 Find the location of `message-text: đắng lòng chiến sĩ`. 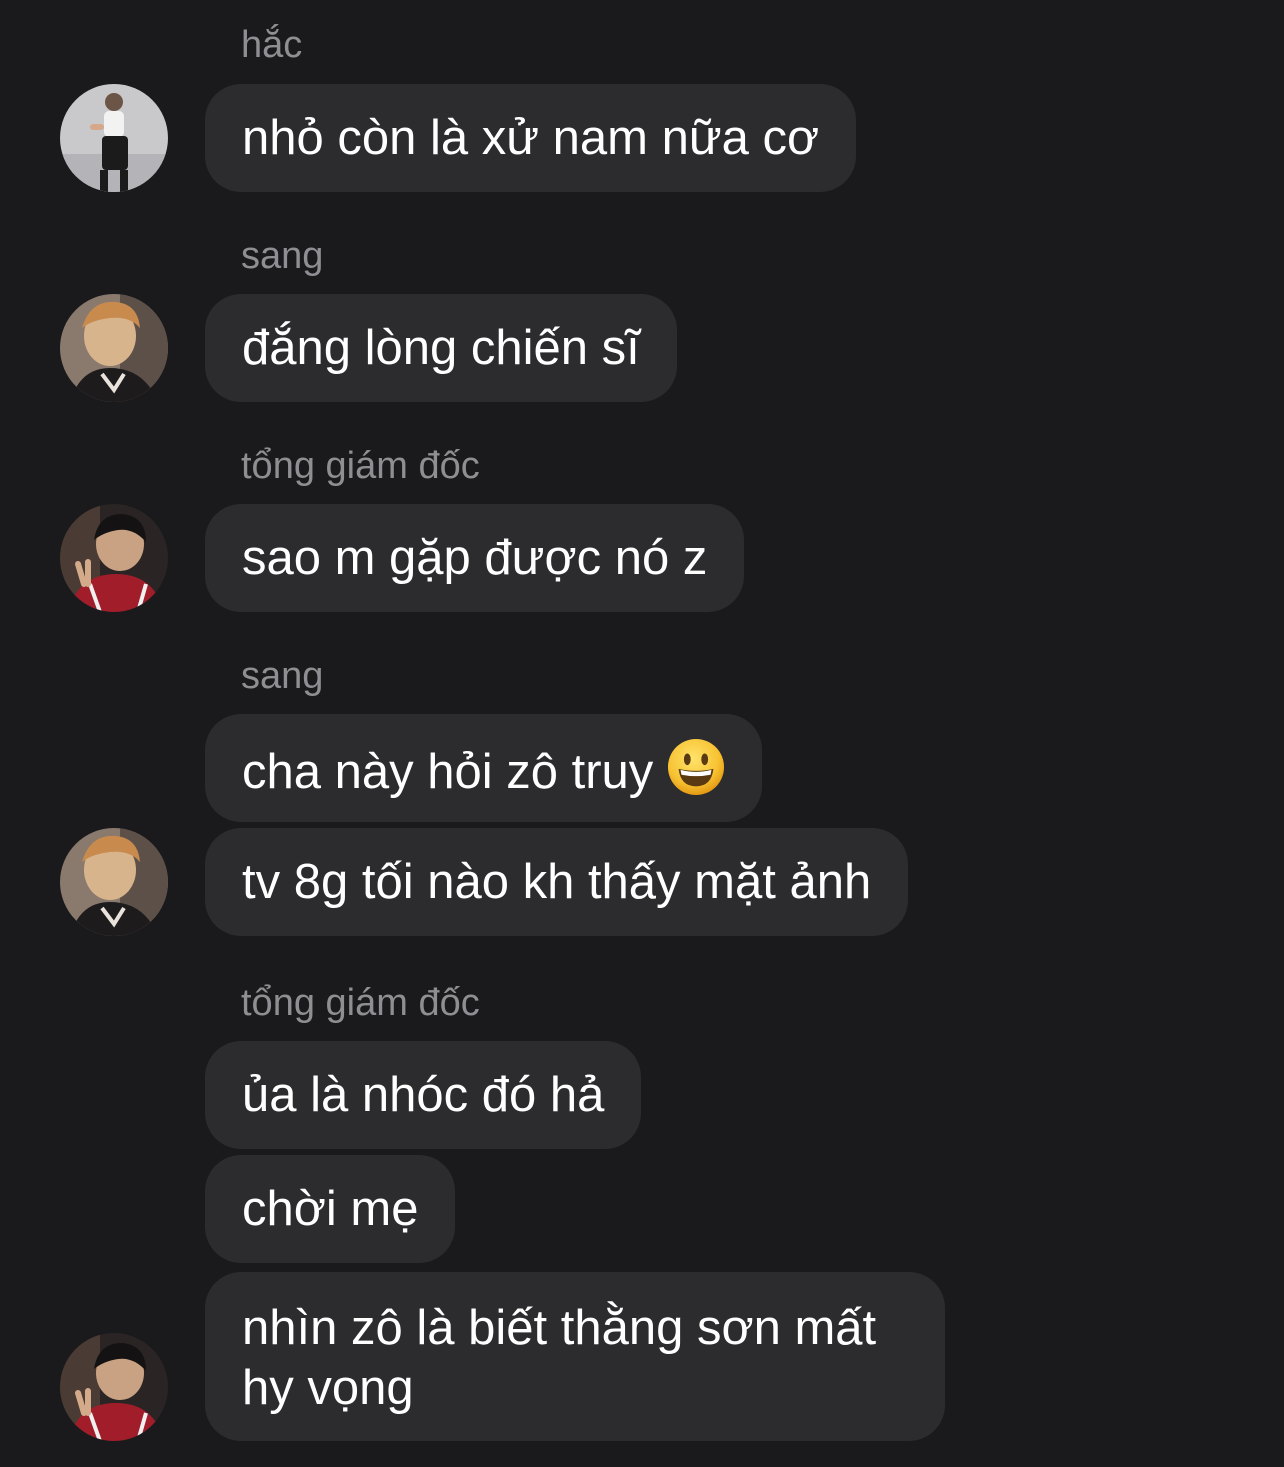

message-text: đắng lòng chiến sĩ is located at coordinates (441, 348).